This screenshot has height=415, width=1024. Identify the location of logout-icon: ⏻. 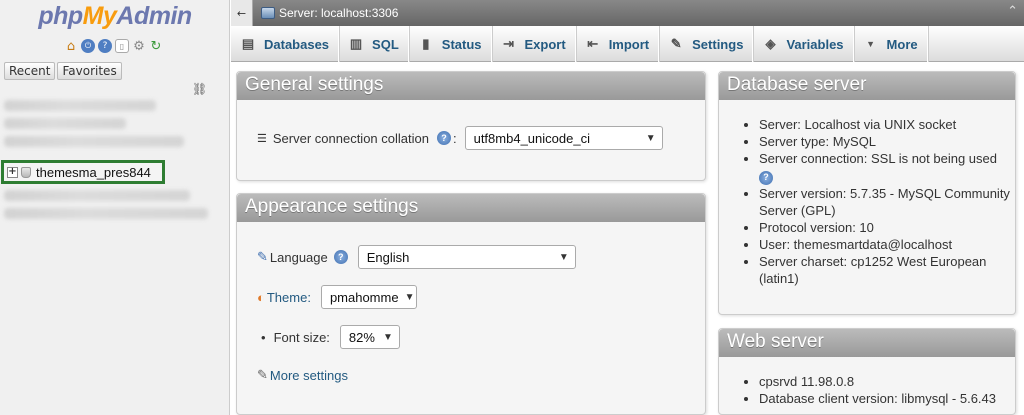
(88, 46).